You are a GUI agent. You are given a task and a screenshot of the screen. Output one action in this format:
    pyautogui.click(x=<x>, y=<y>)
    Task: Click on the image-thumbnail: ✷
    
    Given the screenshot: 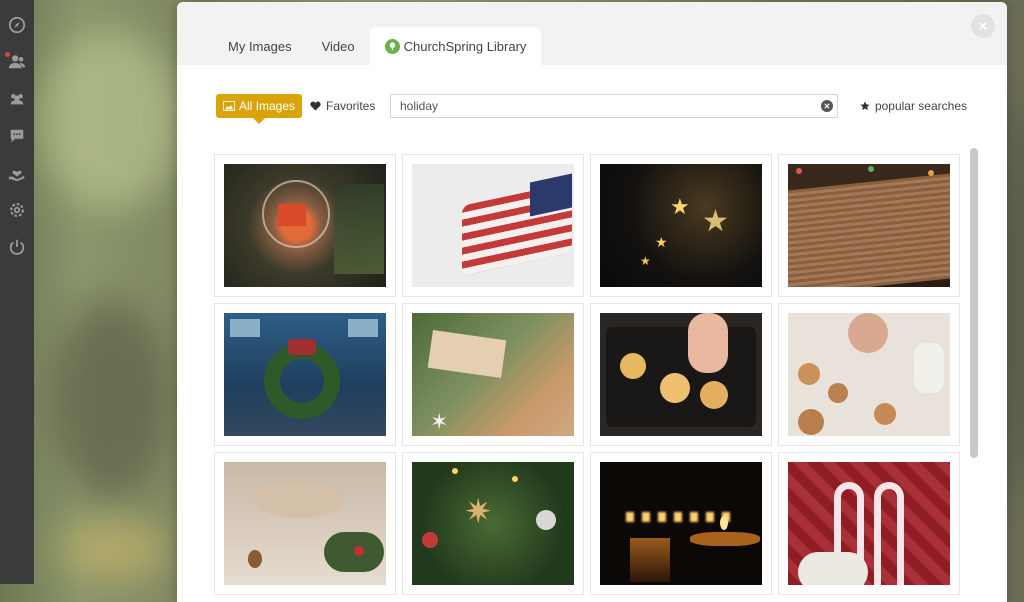 What is the action you would take?
    pyautogui.click(x=493, y=523)
    